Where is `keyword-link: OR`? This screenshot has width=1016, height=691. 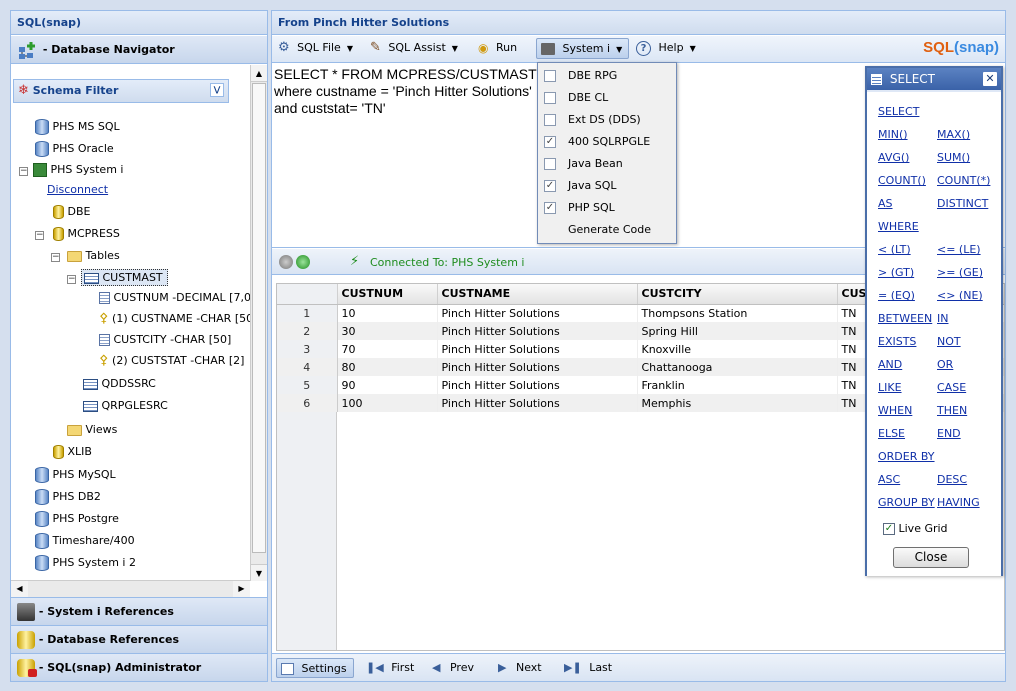 keyword-link: OR is located at coordinates (945, 364).